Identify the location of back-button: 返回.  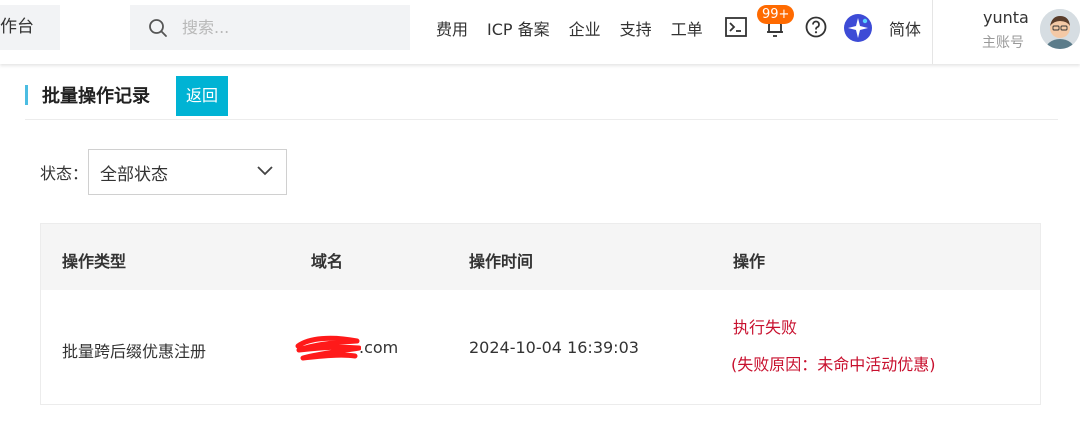
(202, 96).